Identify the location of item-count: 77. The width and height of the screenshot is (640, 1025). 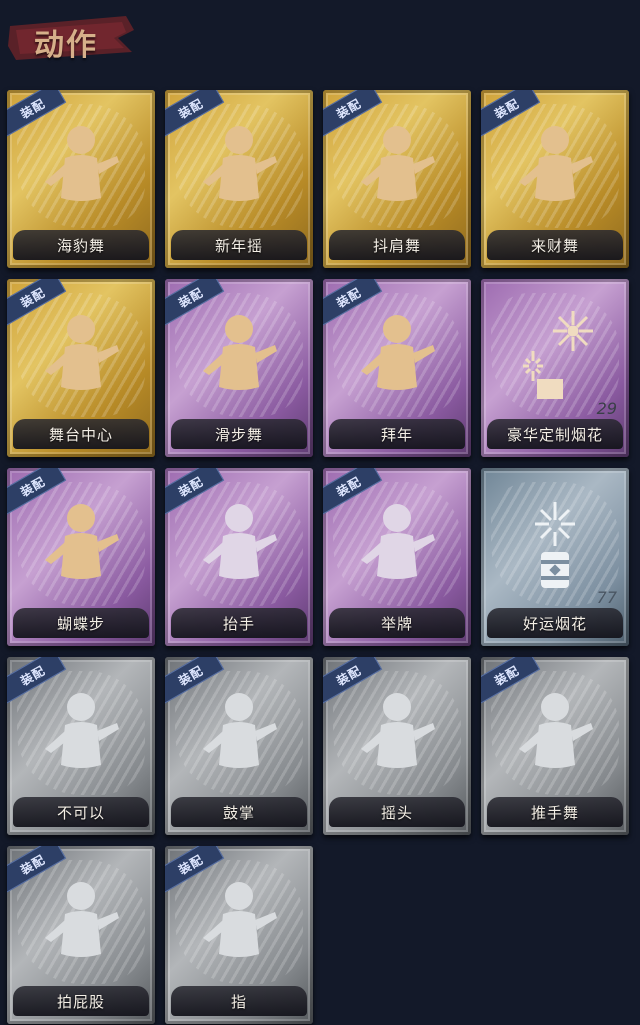
(606, 597).